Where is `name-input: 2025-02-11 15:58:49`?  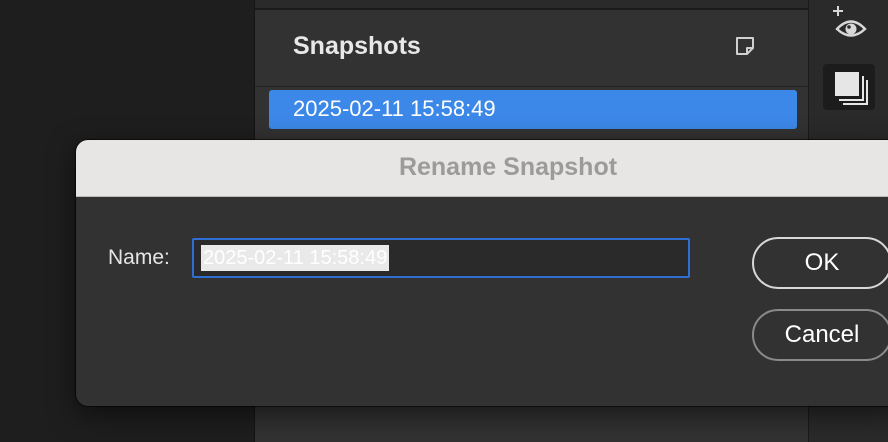
name-input: 2025-02-11 15:58:49 is located at coordinates (441, 258).